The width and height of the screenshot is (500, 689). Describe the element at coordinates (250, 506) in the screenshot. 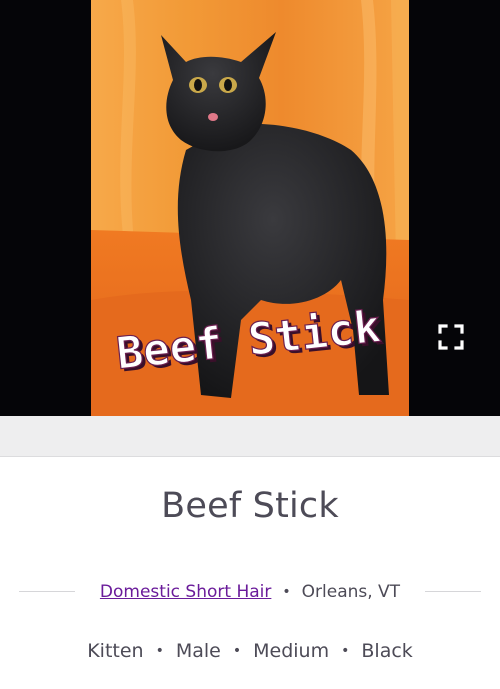

I see `pet-name-heading: Beef Stick` at that location.